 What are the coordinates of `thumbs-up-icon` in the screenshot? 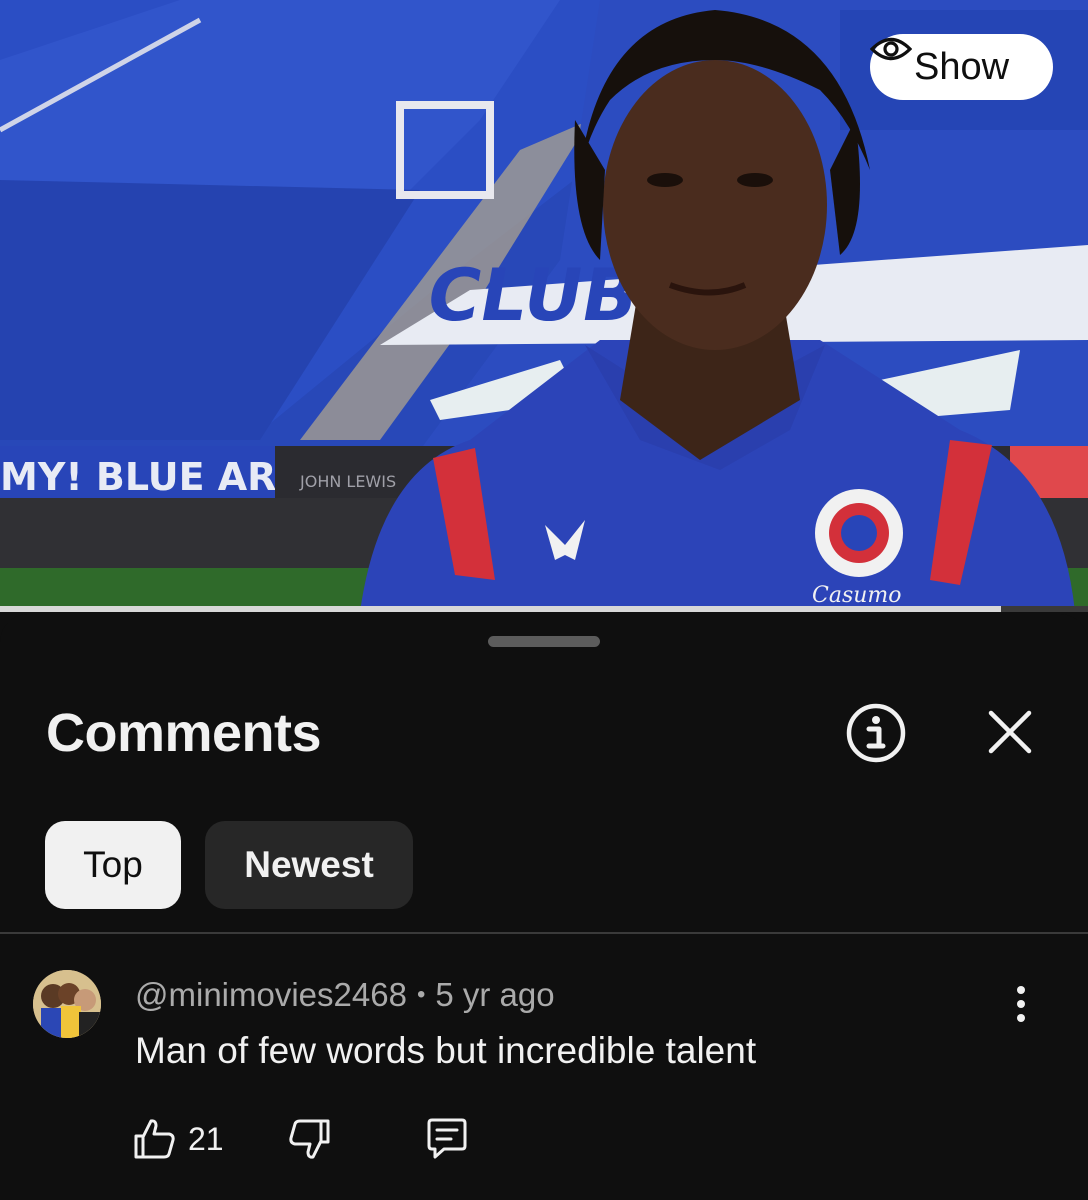 It's located at (154, 1139).